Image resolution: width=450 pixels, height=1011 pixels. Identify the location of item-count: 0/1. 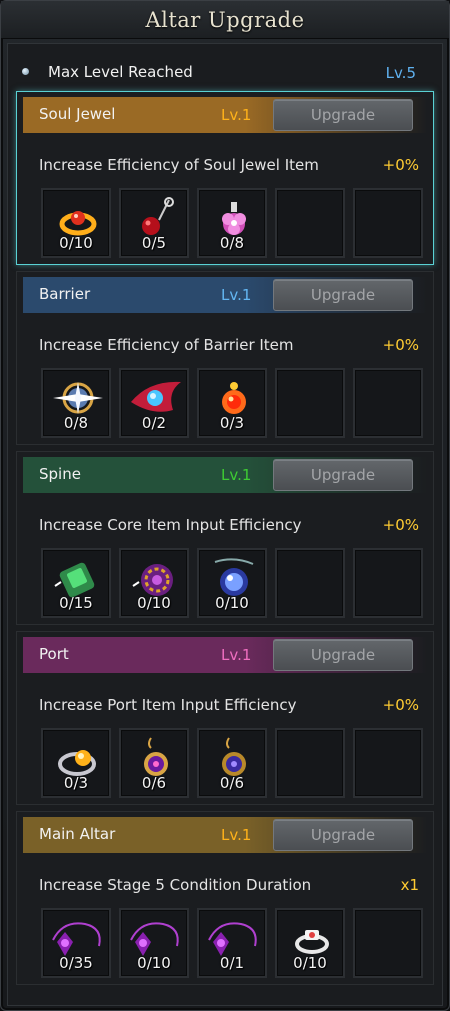
(232, 963).